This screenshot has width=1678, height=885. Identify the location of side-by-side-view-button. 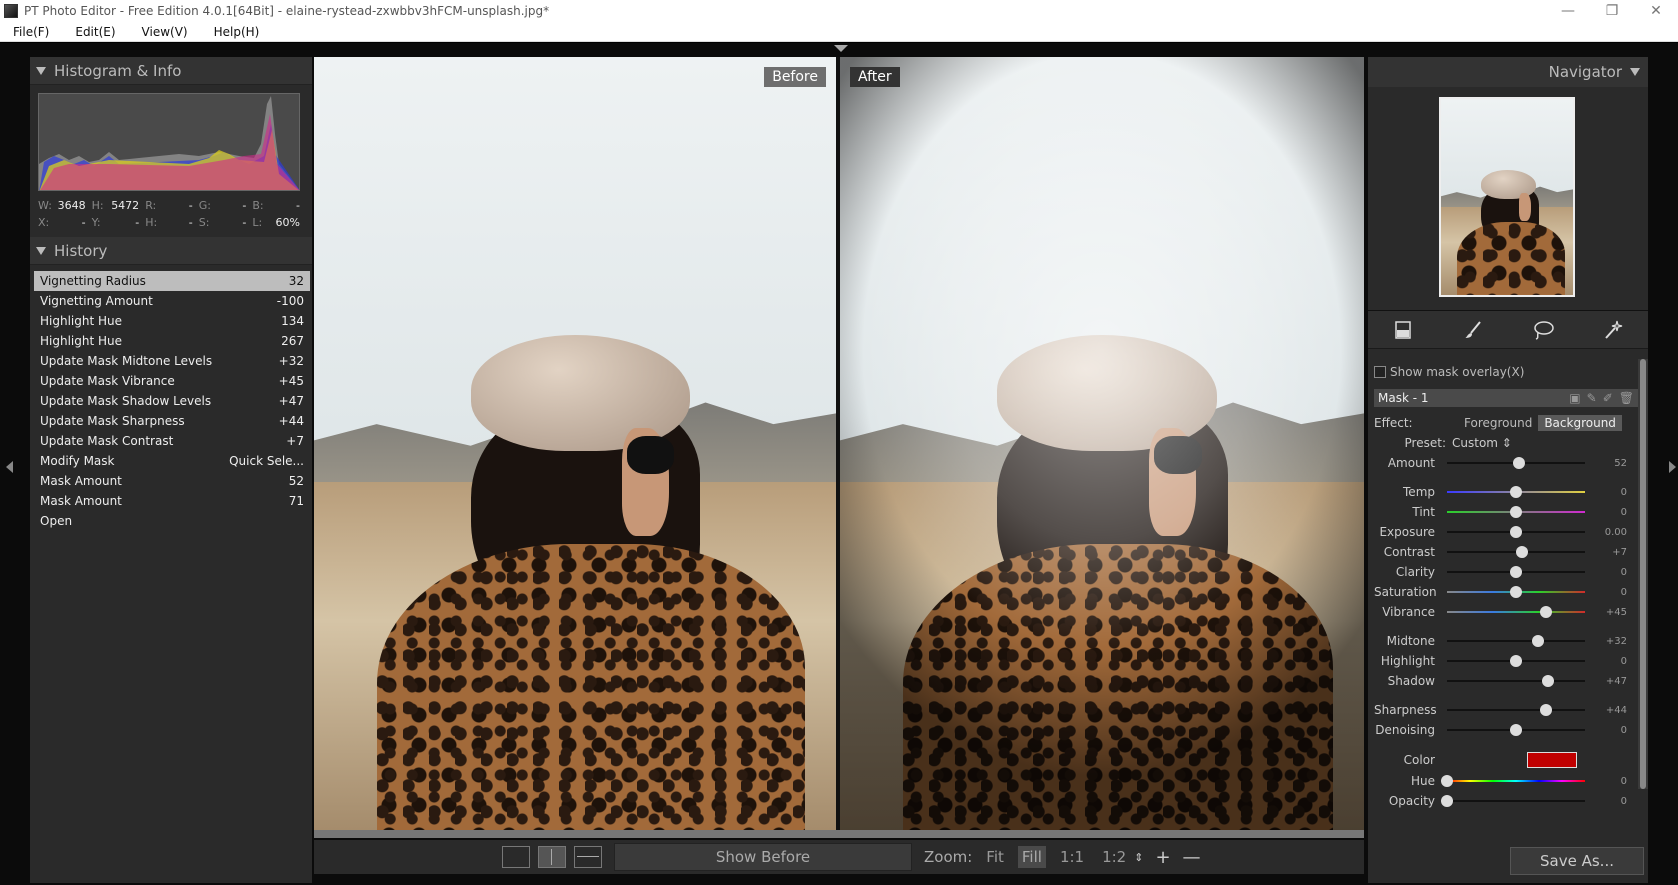
(552, 857).